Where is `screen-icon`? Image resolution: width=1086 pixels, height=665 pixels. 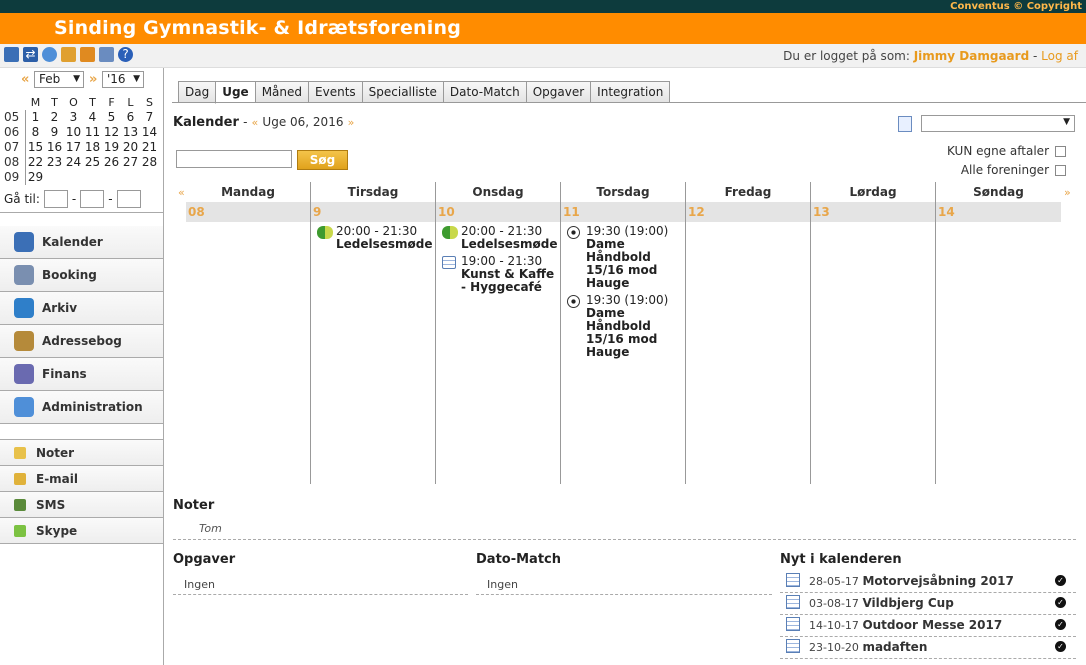
screen-icon is located at coordinates (106, 54).